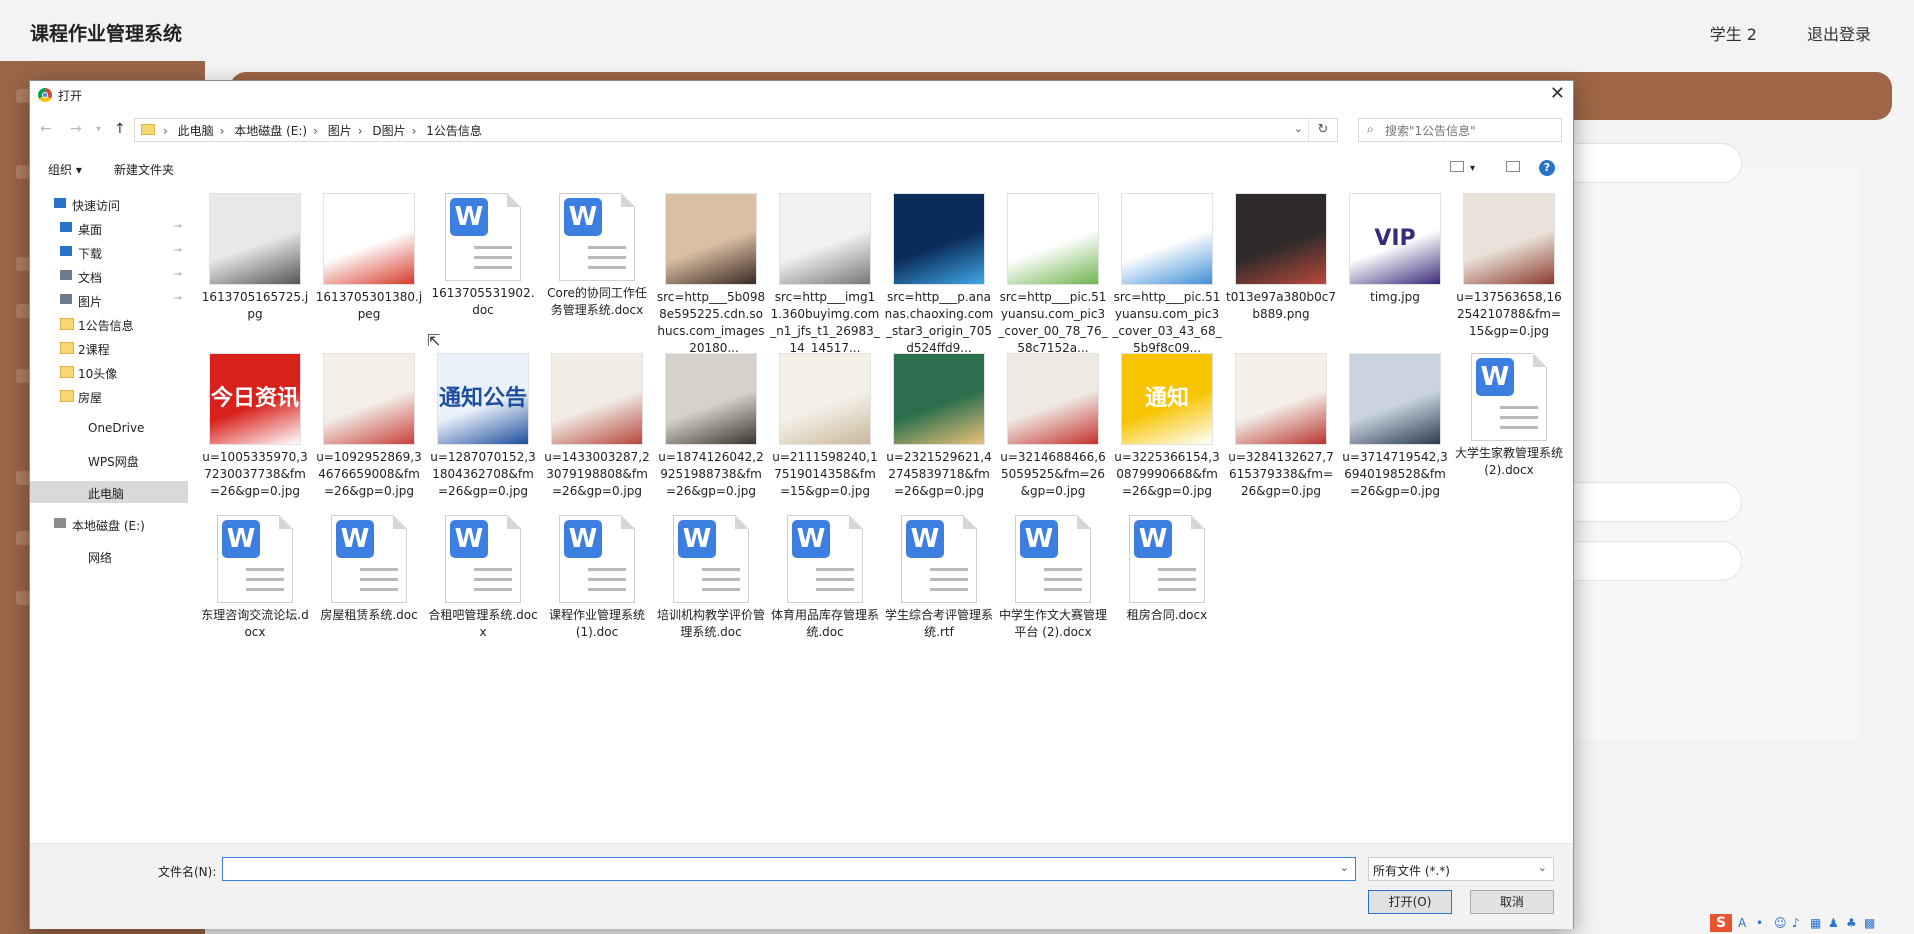 This screenshot has width=1914, height=934. Describe the element at coordinates (45, 95) in the screenshot. I see `chrome-icon` at that location.